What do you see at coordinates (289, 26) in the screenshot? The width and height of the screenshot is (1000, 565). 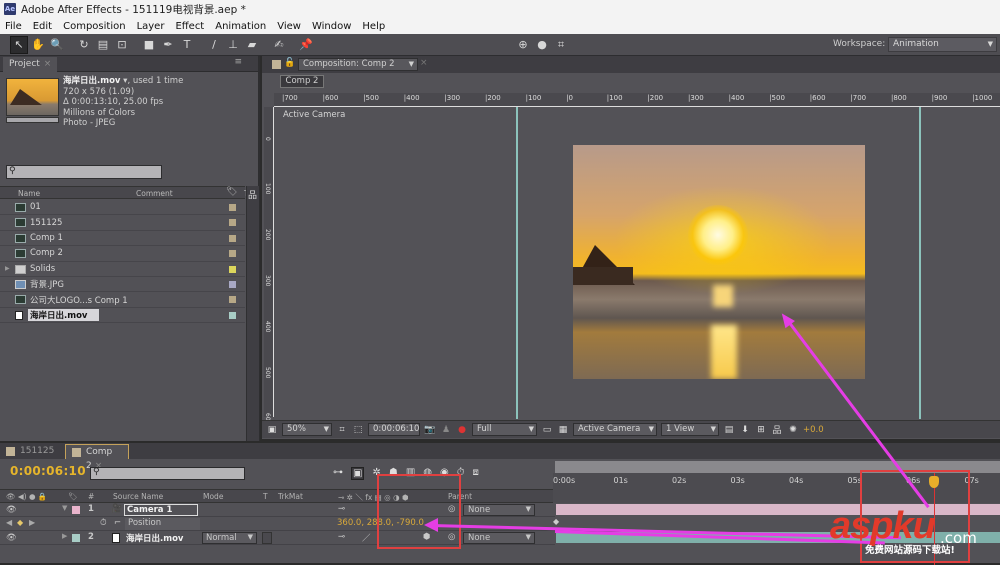 I see `menu-view: View` at bounding box center [289, 26].